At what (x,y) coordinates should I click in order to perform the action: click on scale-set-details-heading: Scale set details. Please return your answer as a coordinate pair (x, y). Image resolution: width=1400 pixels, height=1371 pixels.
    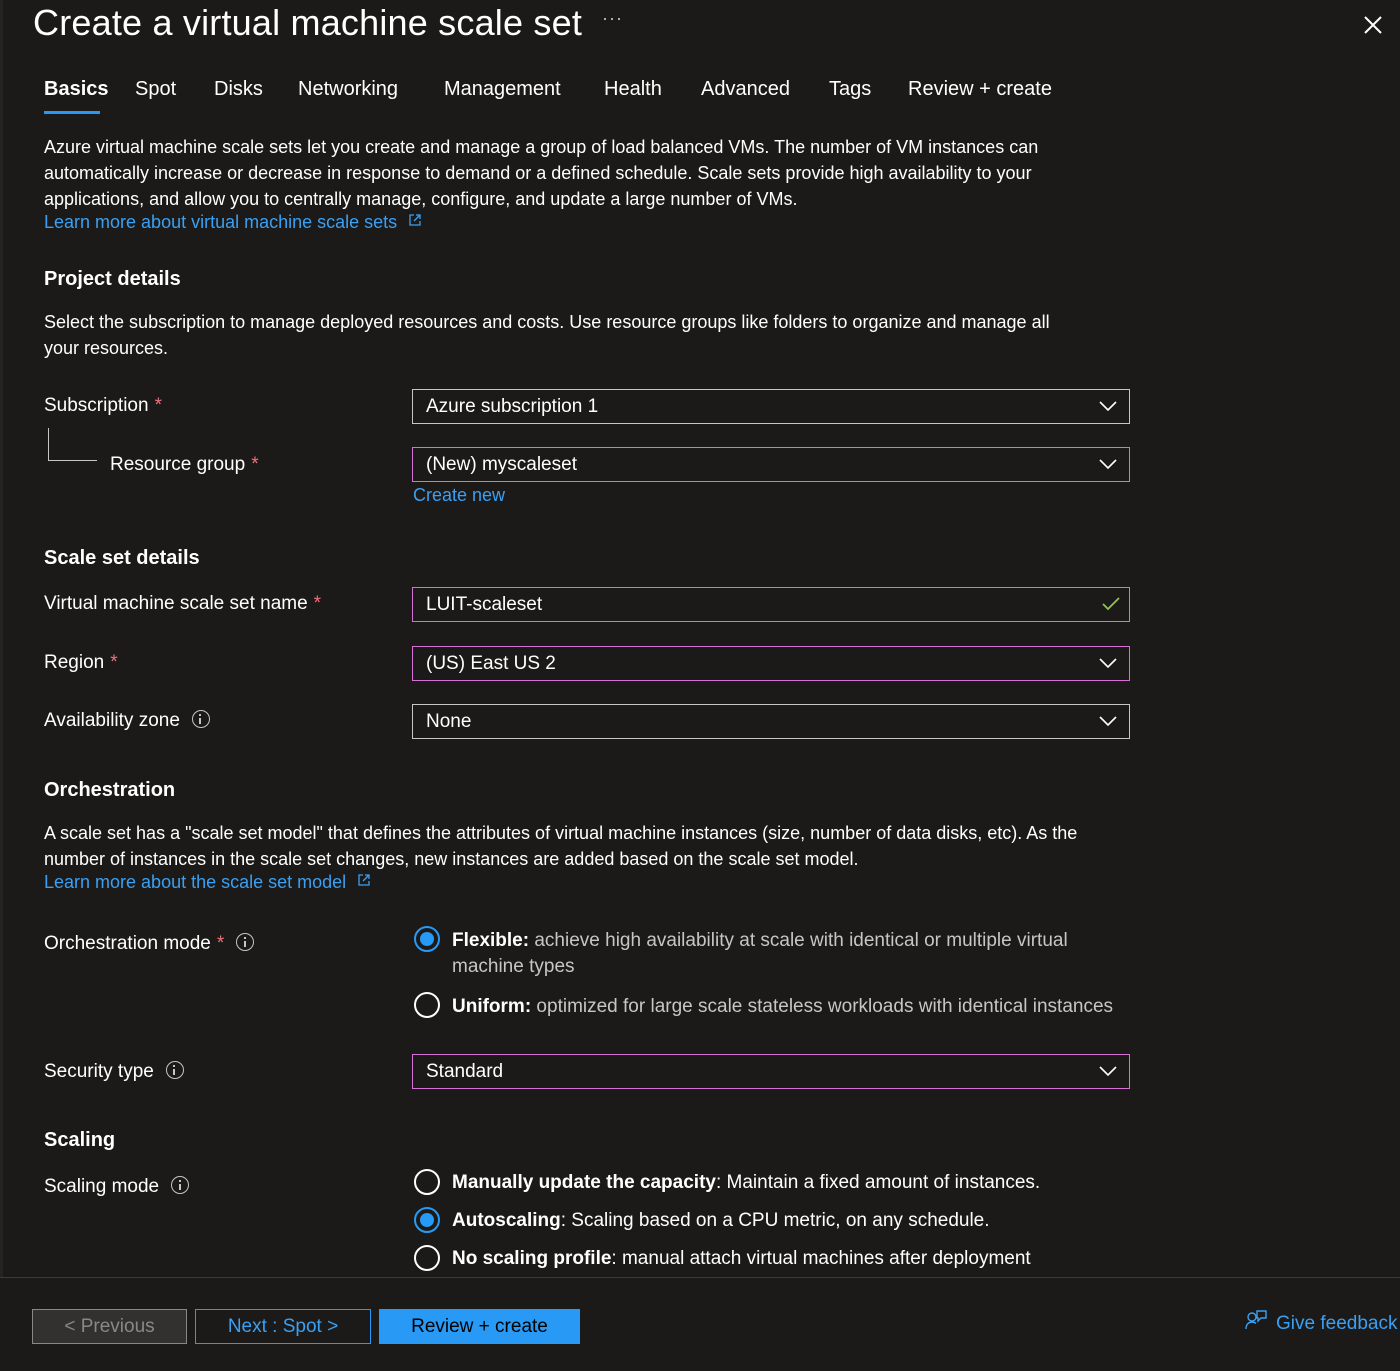
    Looking at the image, I should click on (122, 558).